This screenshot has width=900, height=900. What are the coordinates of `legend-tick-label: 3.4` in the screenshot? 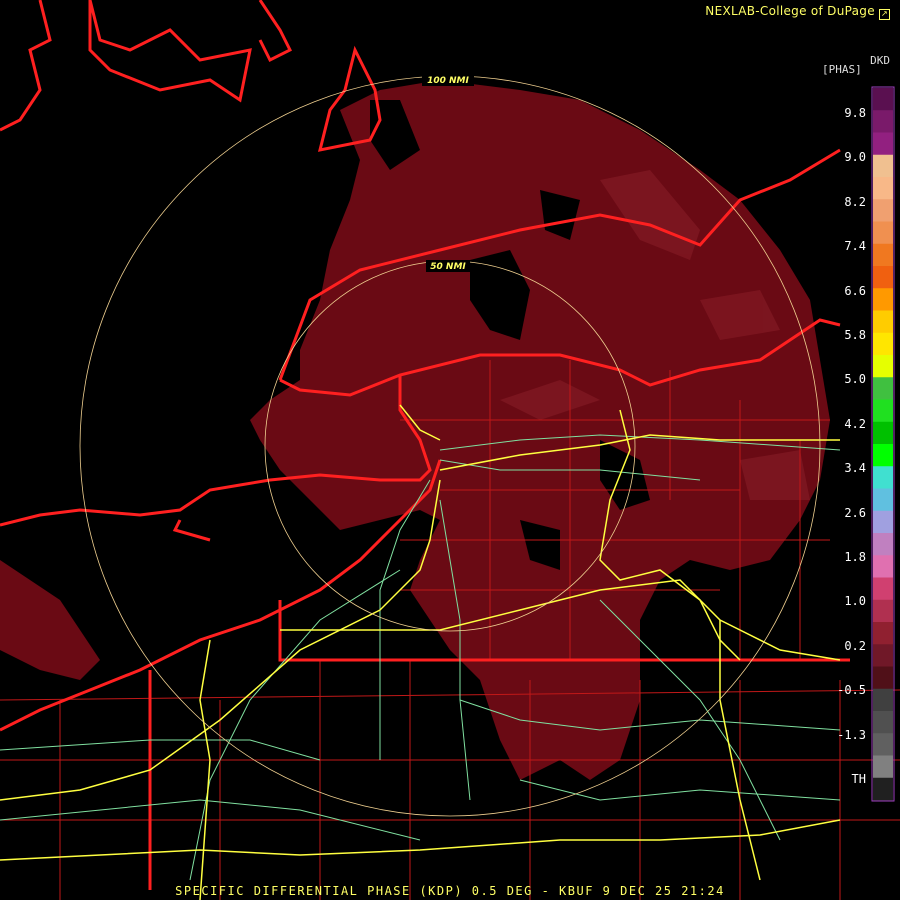 It's located at (855, 468).